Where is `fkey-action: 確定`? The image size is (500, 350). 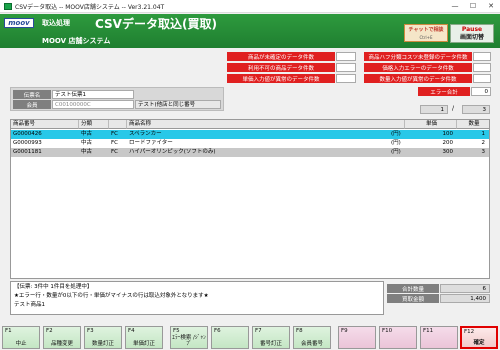 fkey-action: 確定 is located at coordinates (479, 343).